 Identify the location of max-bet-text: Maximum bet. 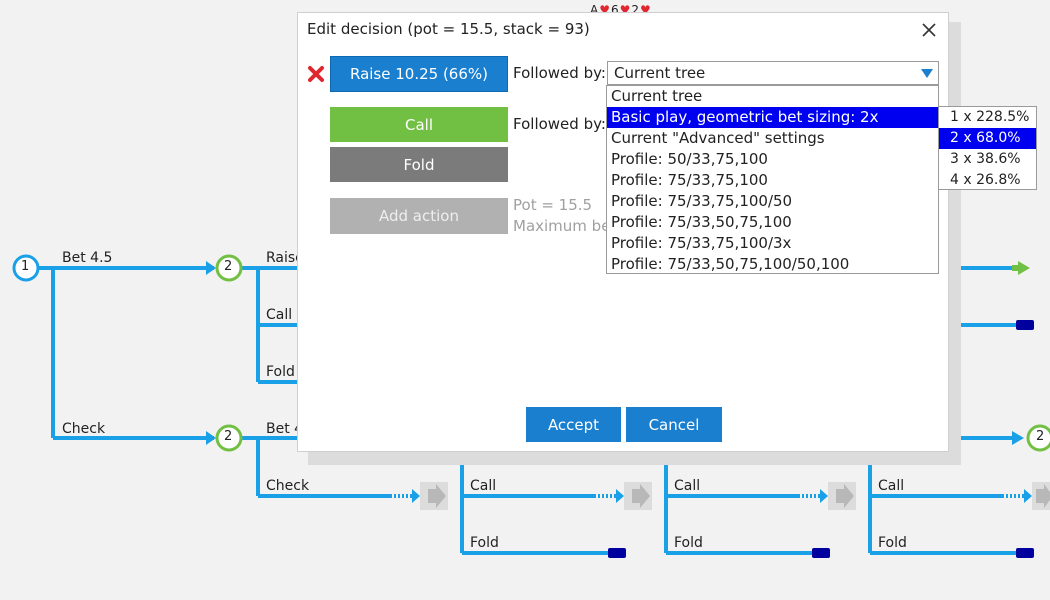
(565, 226).